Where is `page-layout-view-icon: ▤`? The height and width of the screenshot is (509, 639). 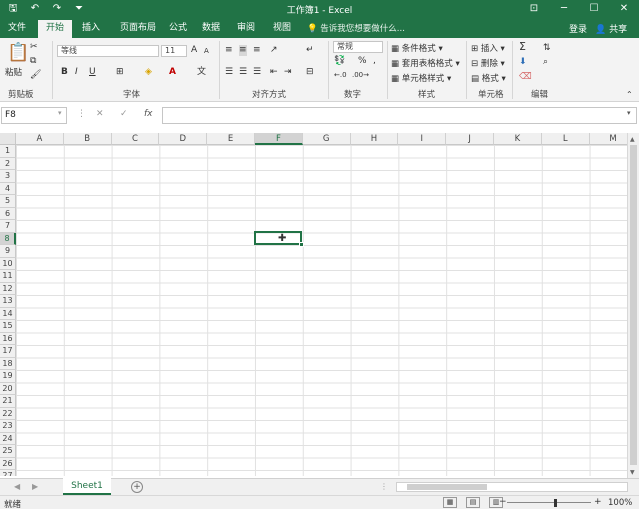 page-layout-view-icon: ▤ is located at coordinates (473, 502).